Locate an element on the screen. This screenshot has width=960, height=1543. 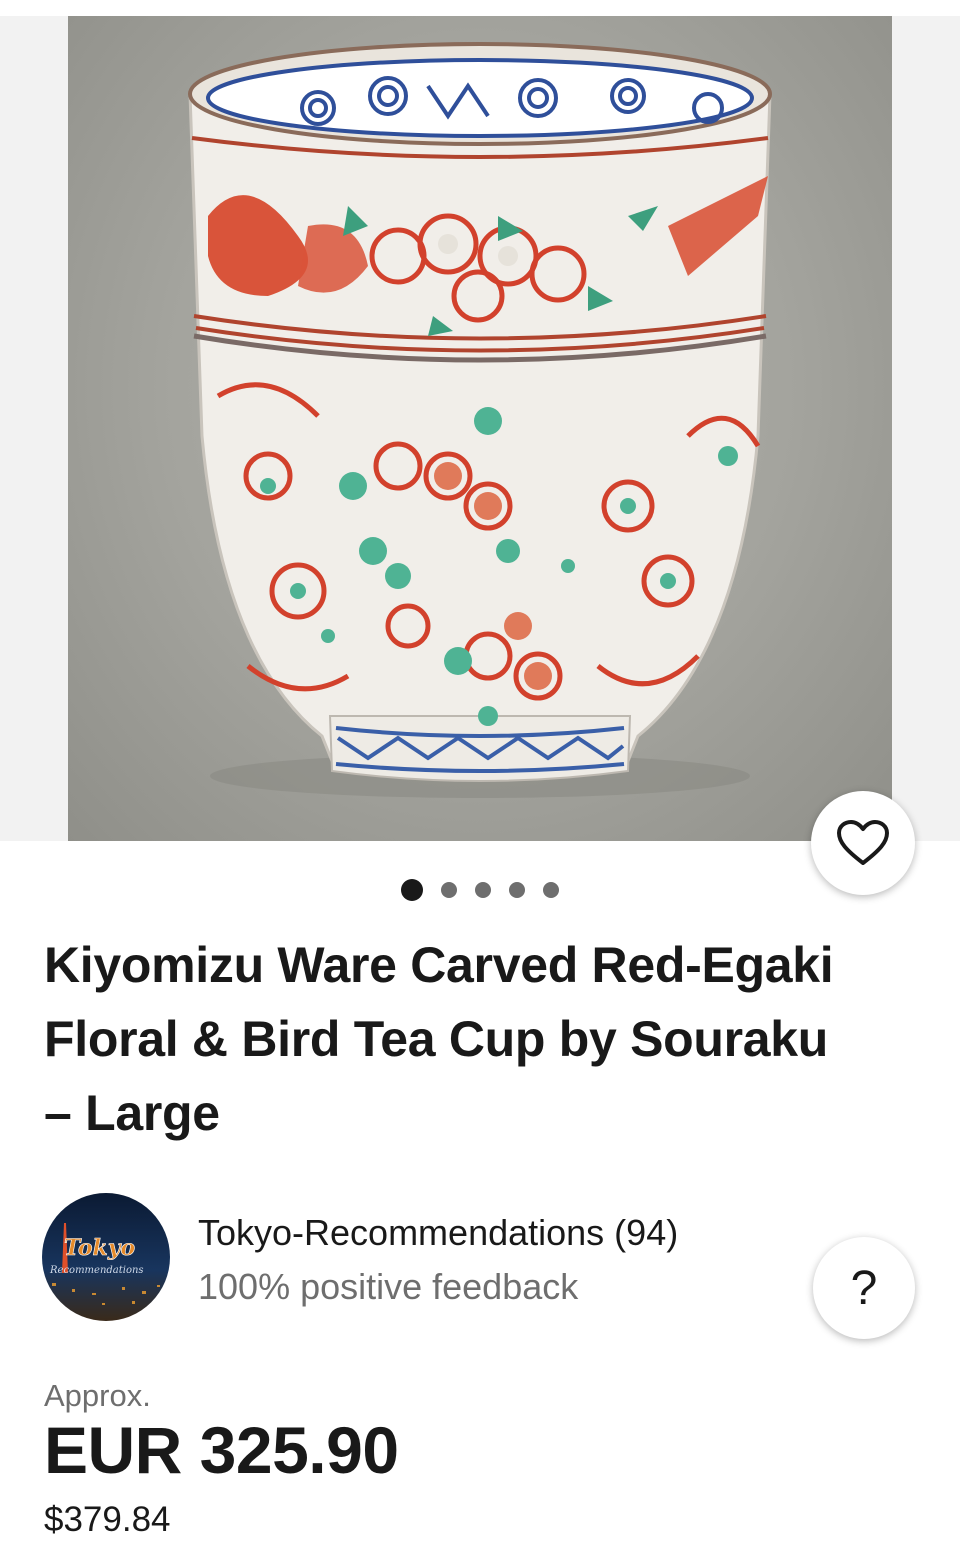
price-approx-label: Approx. is located at coordinates (97, 1395).